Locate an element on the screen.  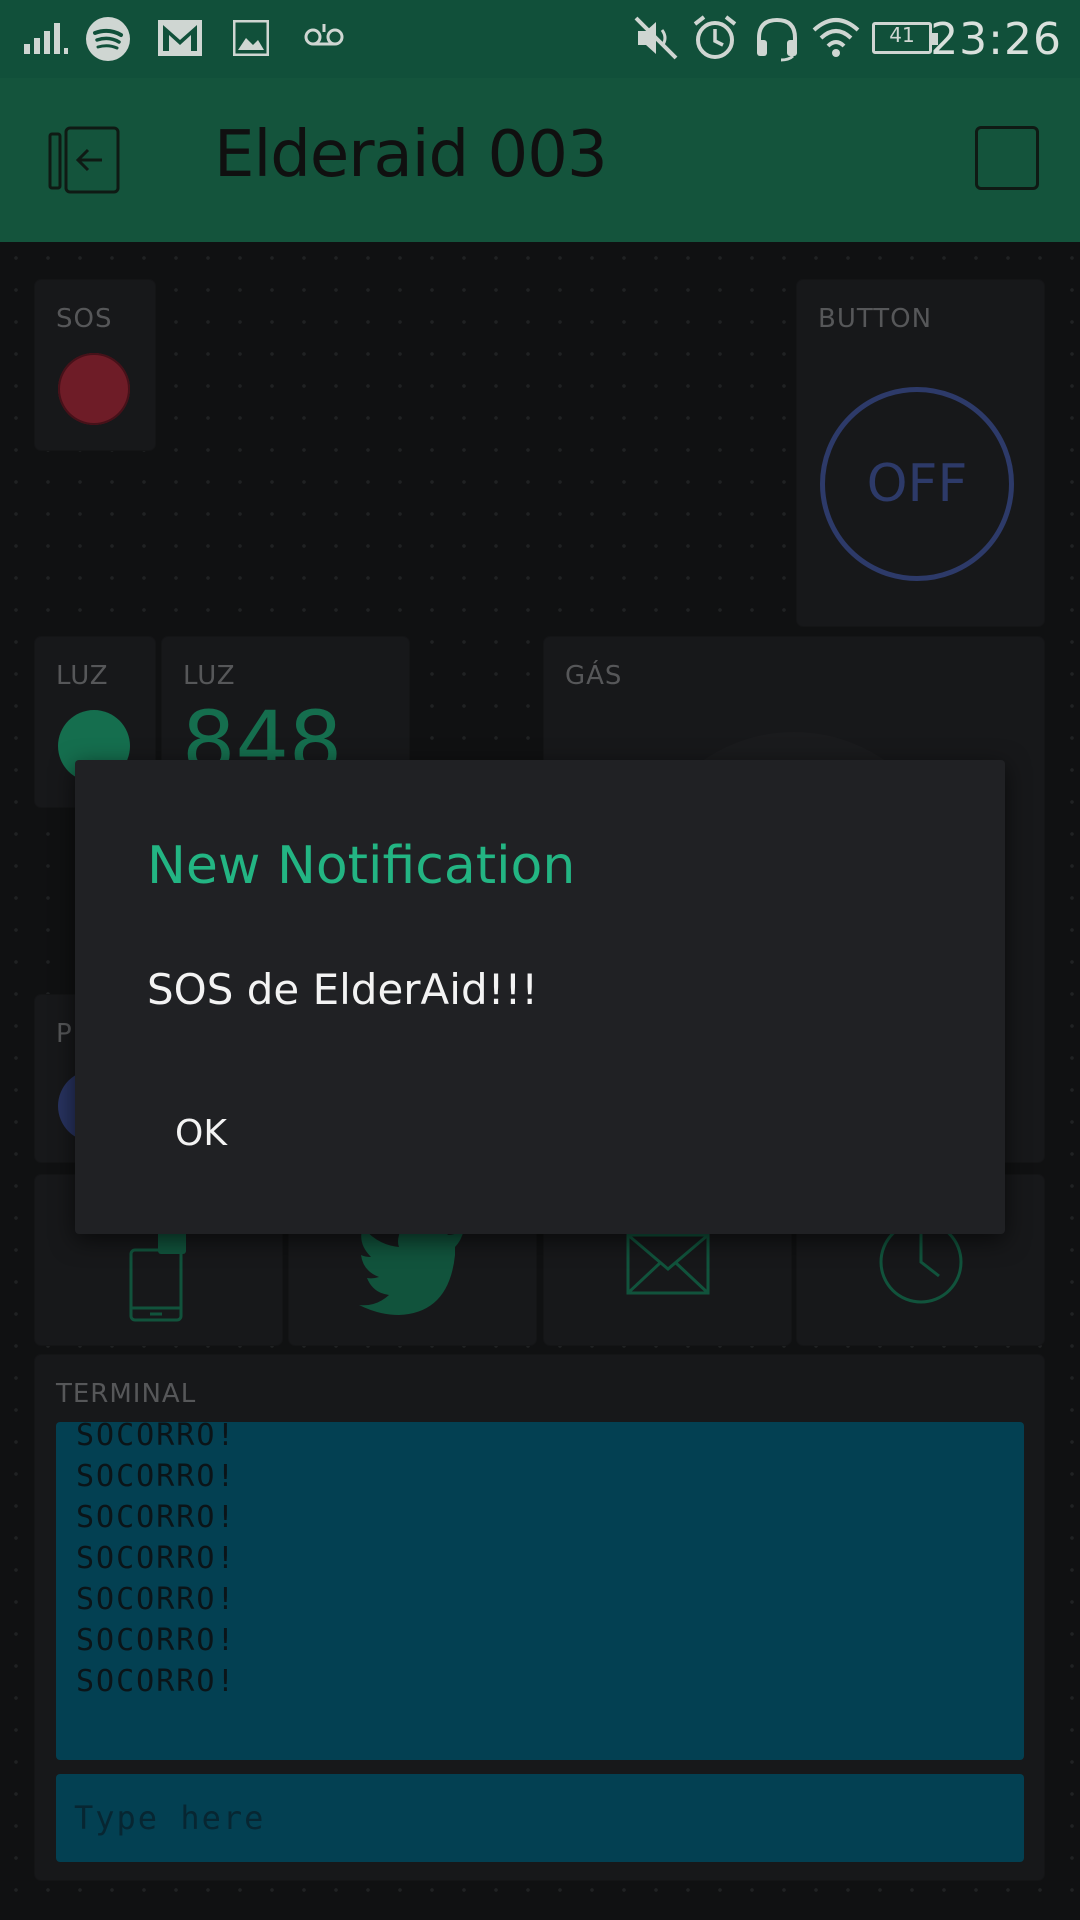
battery-icon: 41 is located at coordinates (905, 38).